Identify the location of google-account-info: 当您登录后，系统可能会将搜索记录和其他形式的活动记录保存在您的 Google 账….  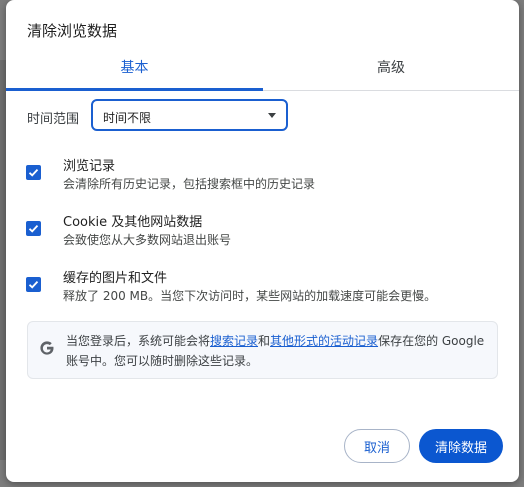
(262, 350).